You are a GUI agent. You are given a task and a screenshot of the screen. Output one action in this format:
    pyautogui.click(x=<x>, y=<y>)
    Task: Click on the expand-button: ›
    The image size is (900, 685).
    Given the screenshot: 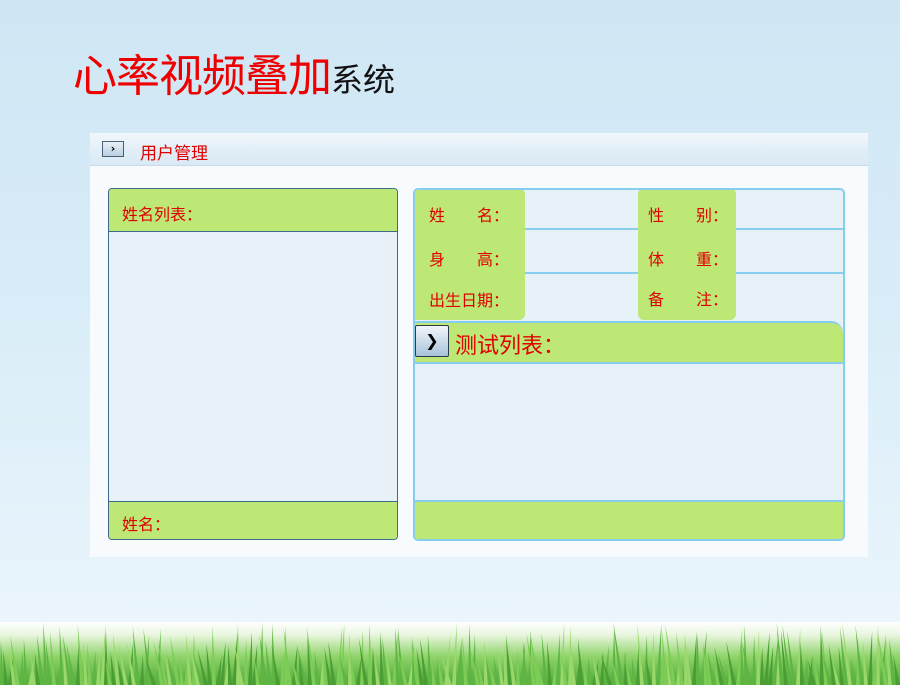 What is the action you would take?
    pyautogui.click(x=113, y=149)
    